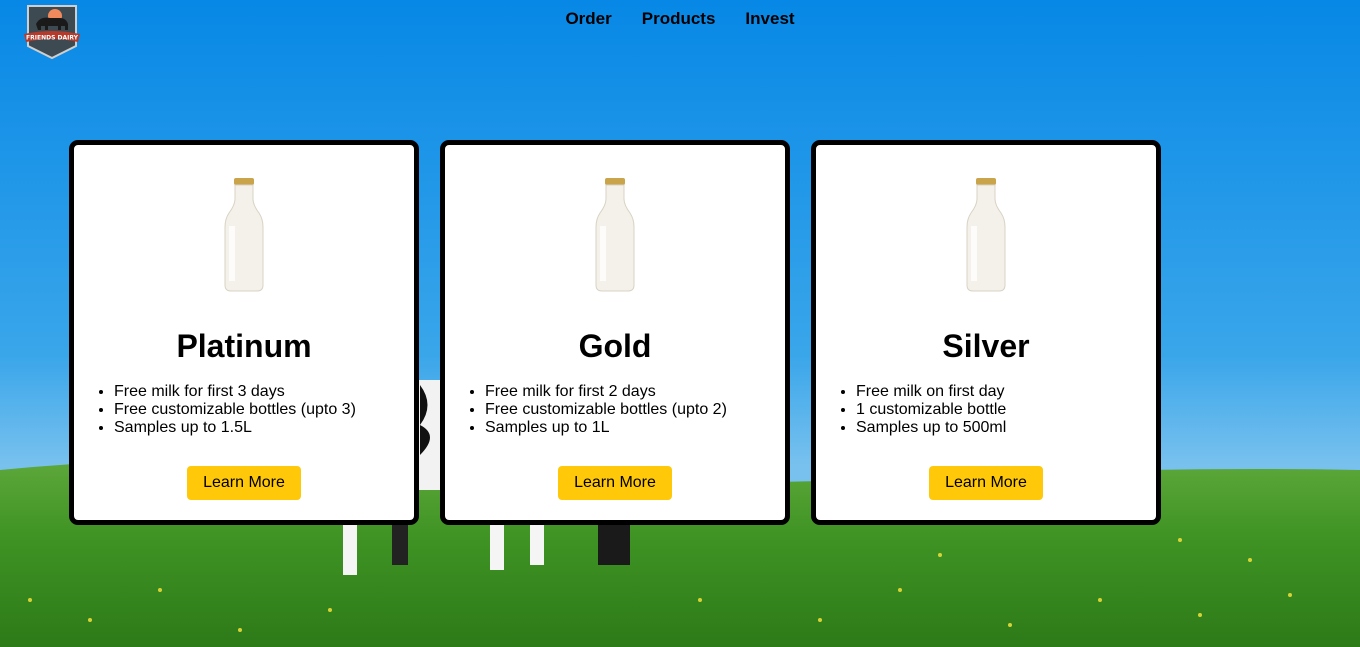  I want to click on nav-order: Order, so click(588, 19).